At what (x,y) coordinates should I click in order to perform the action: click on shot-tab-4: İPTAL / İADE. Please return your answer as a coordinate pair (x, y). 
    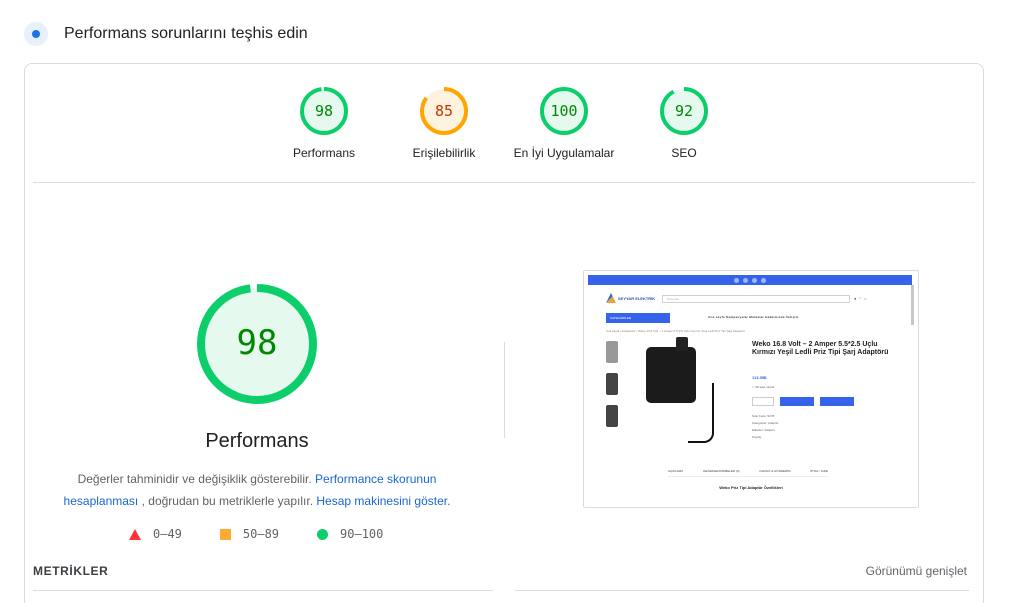
    Looking at the image, I should click on (819, 471).